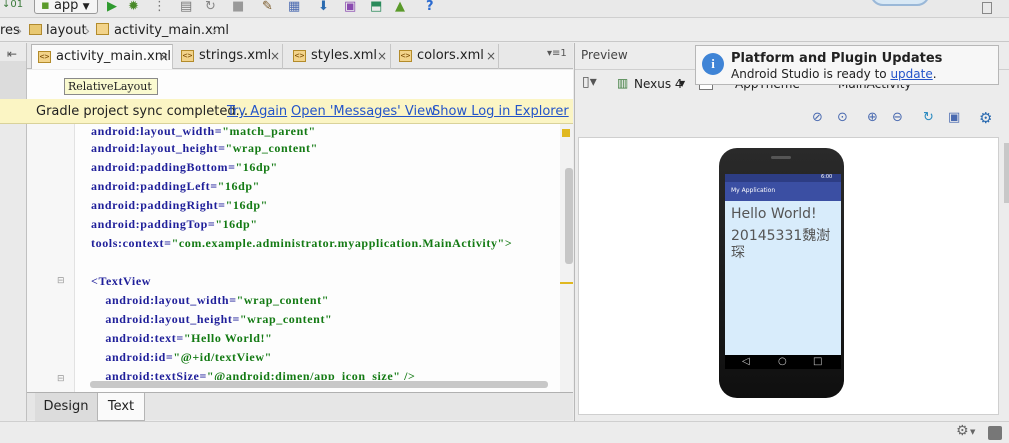 This screenshot has height=443, width=1009. I want to click on code-attr: tools:context=, so click(131, 243).